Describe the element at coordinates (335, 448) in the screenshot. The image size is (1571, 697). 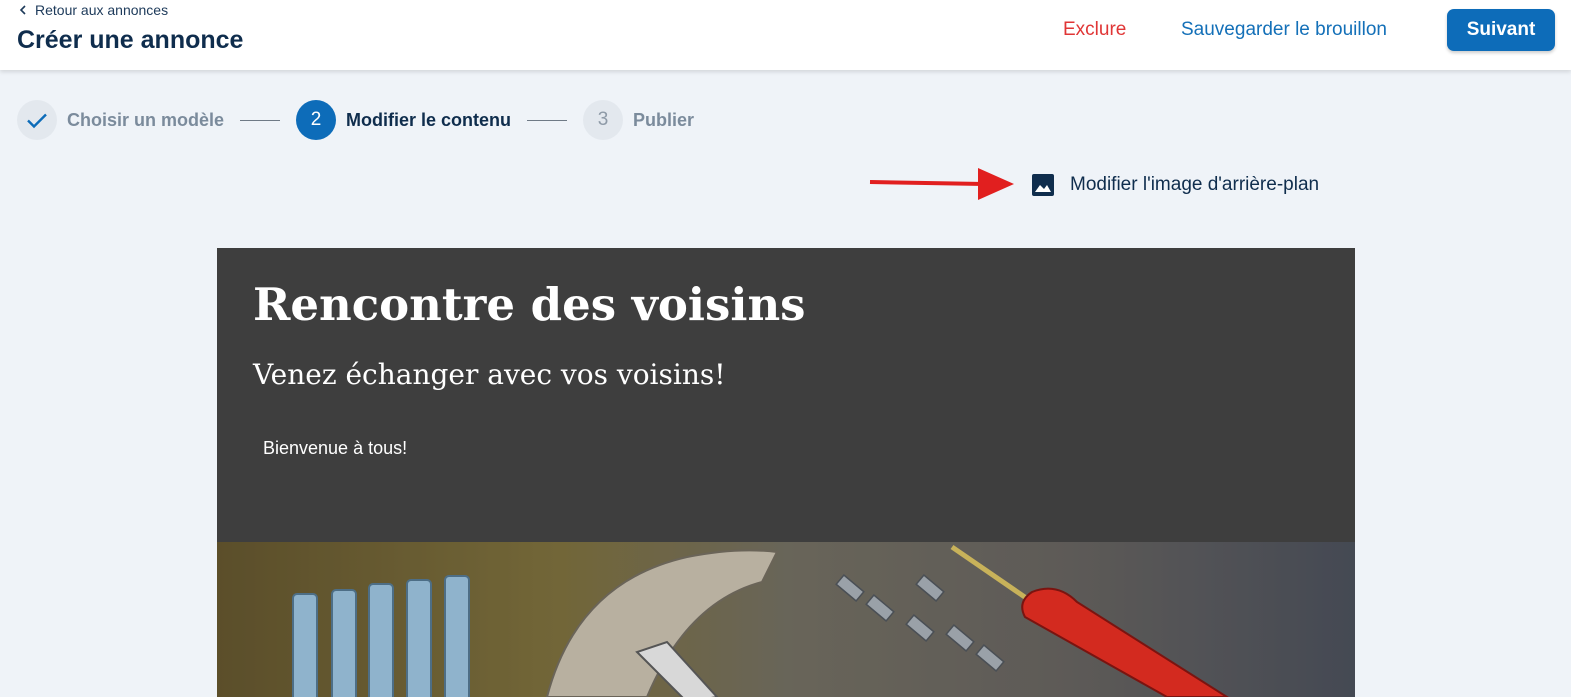
I see `preview-body-text: Bienvenue à tous!` at that location.